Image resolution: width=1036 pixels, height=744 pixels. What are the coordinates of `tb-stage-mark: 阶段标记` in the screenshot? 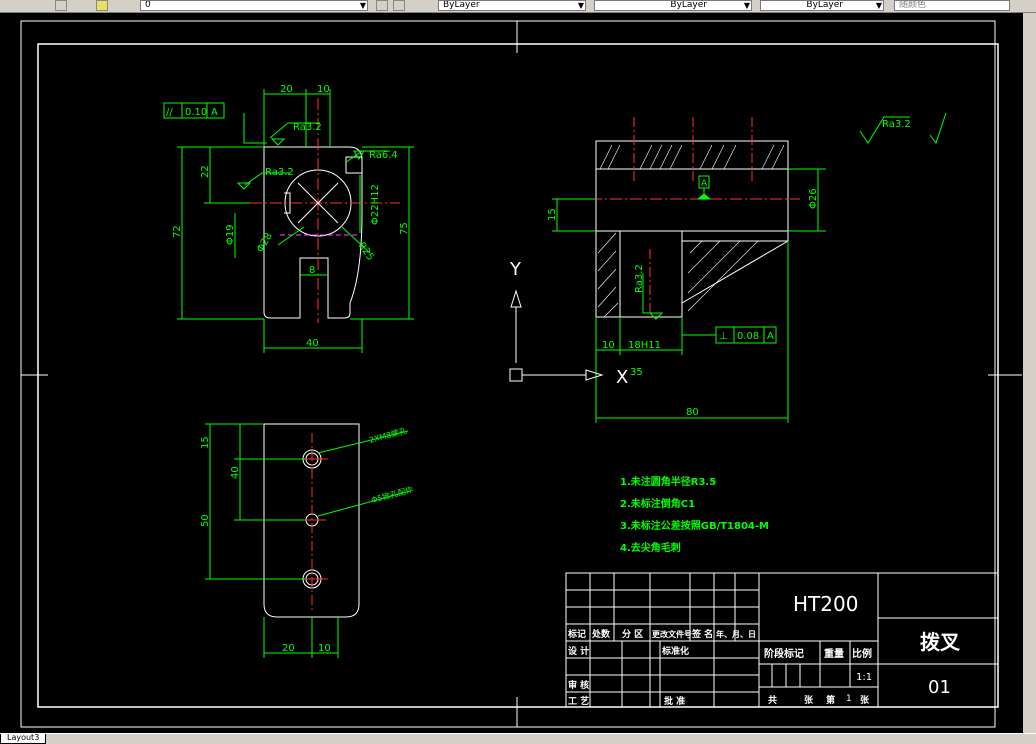 It's located at (784, 653).